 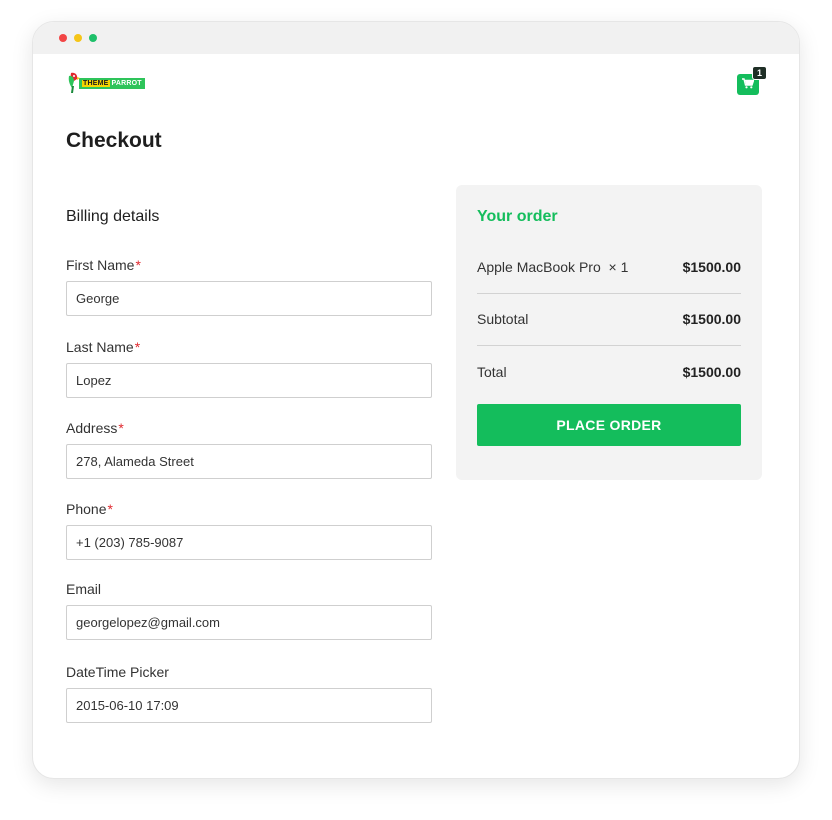 What do you see at coordinates (89, 509) in the screenshot?
I see `phone-label: Phone*` at bounding box center [89, 509].